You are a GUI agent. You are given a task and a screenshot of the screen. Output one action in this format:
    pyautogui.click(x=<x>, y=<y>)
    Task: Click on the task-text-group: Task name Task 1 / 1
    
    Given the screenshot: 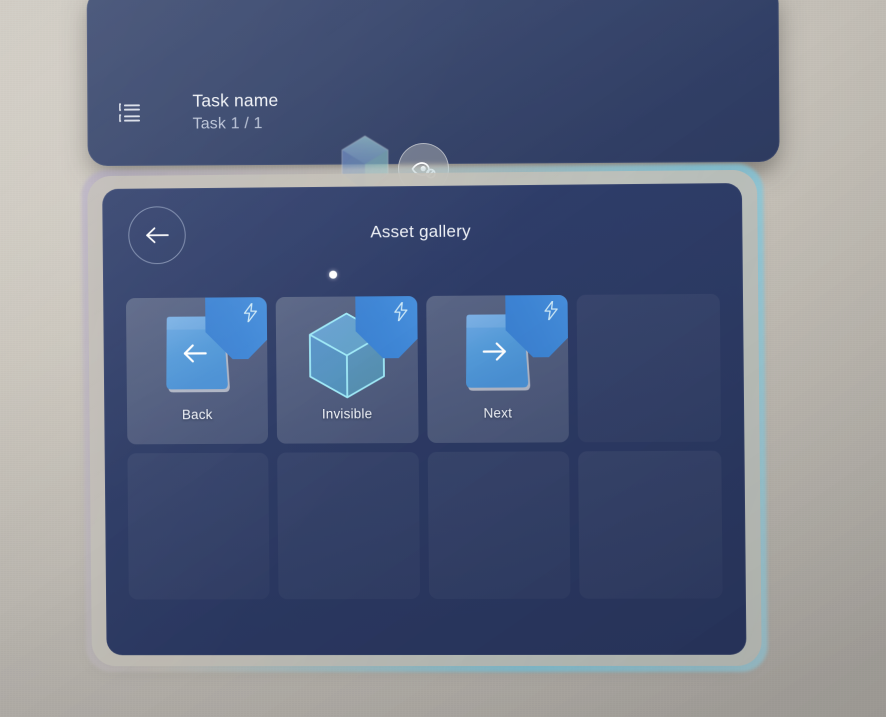 What is the action you would take?
    pyautogui.click(x=235, y=111)
    